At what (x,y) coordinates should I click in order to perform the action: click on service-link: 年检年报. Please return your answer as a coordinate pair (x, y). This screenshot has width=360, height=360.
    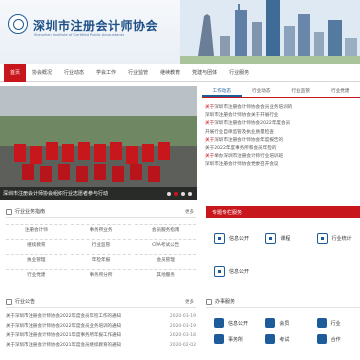
    Looking at the image, I should click on (101, 259).